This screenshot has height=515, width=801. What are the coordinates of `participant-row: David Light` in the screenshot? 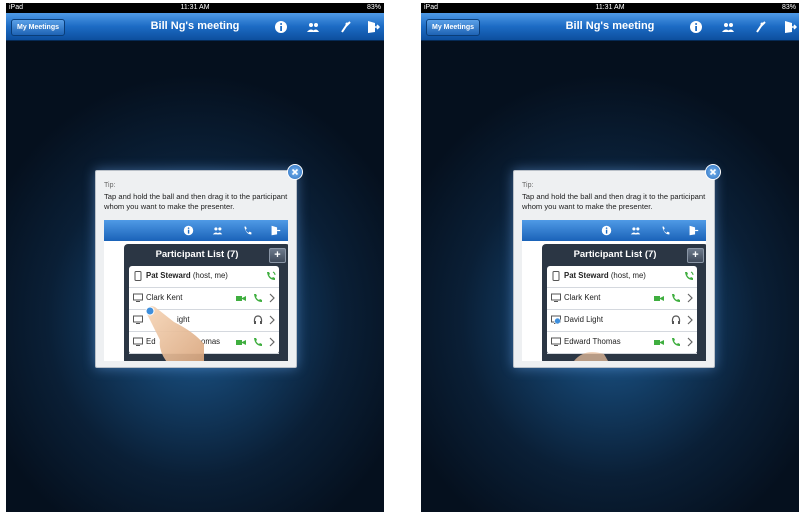 It's located at (622, 321).